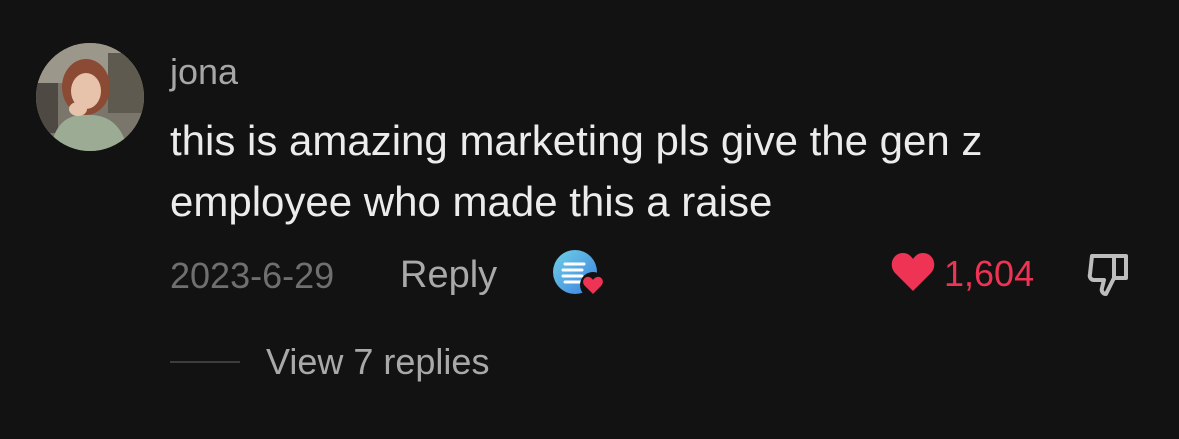 This screenshot has width=1179, height=439. I want to click on avatar-image, so click(90, 97).